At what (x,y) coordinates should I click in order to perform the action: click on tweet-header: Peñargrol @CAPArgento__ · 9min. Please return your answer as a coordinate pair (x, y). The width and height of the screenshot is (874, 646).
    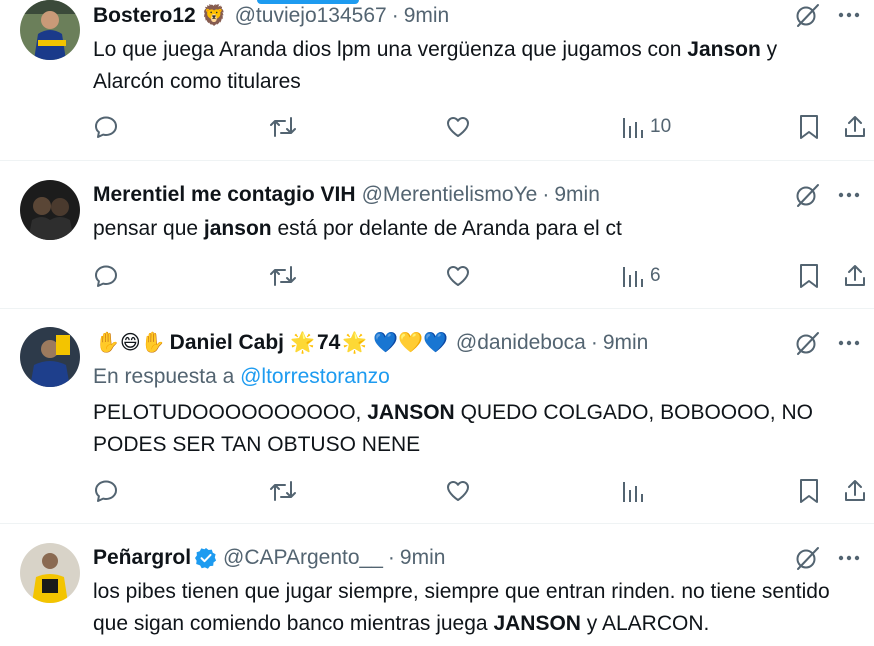
    Looking at the image, I should click on (438, 558).